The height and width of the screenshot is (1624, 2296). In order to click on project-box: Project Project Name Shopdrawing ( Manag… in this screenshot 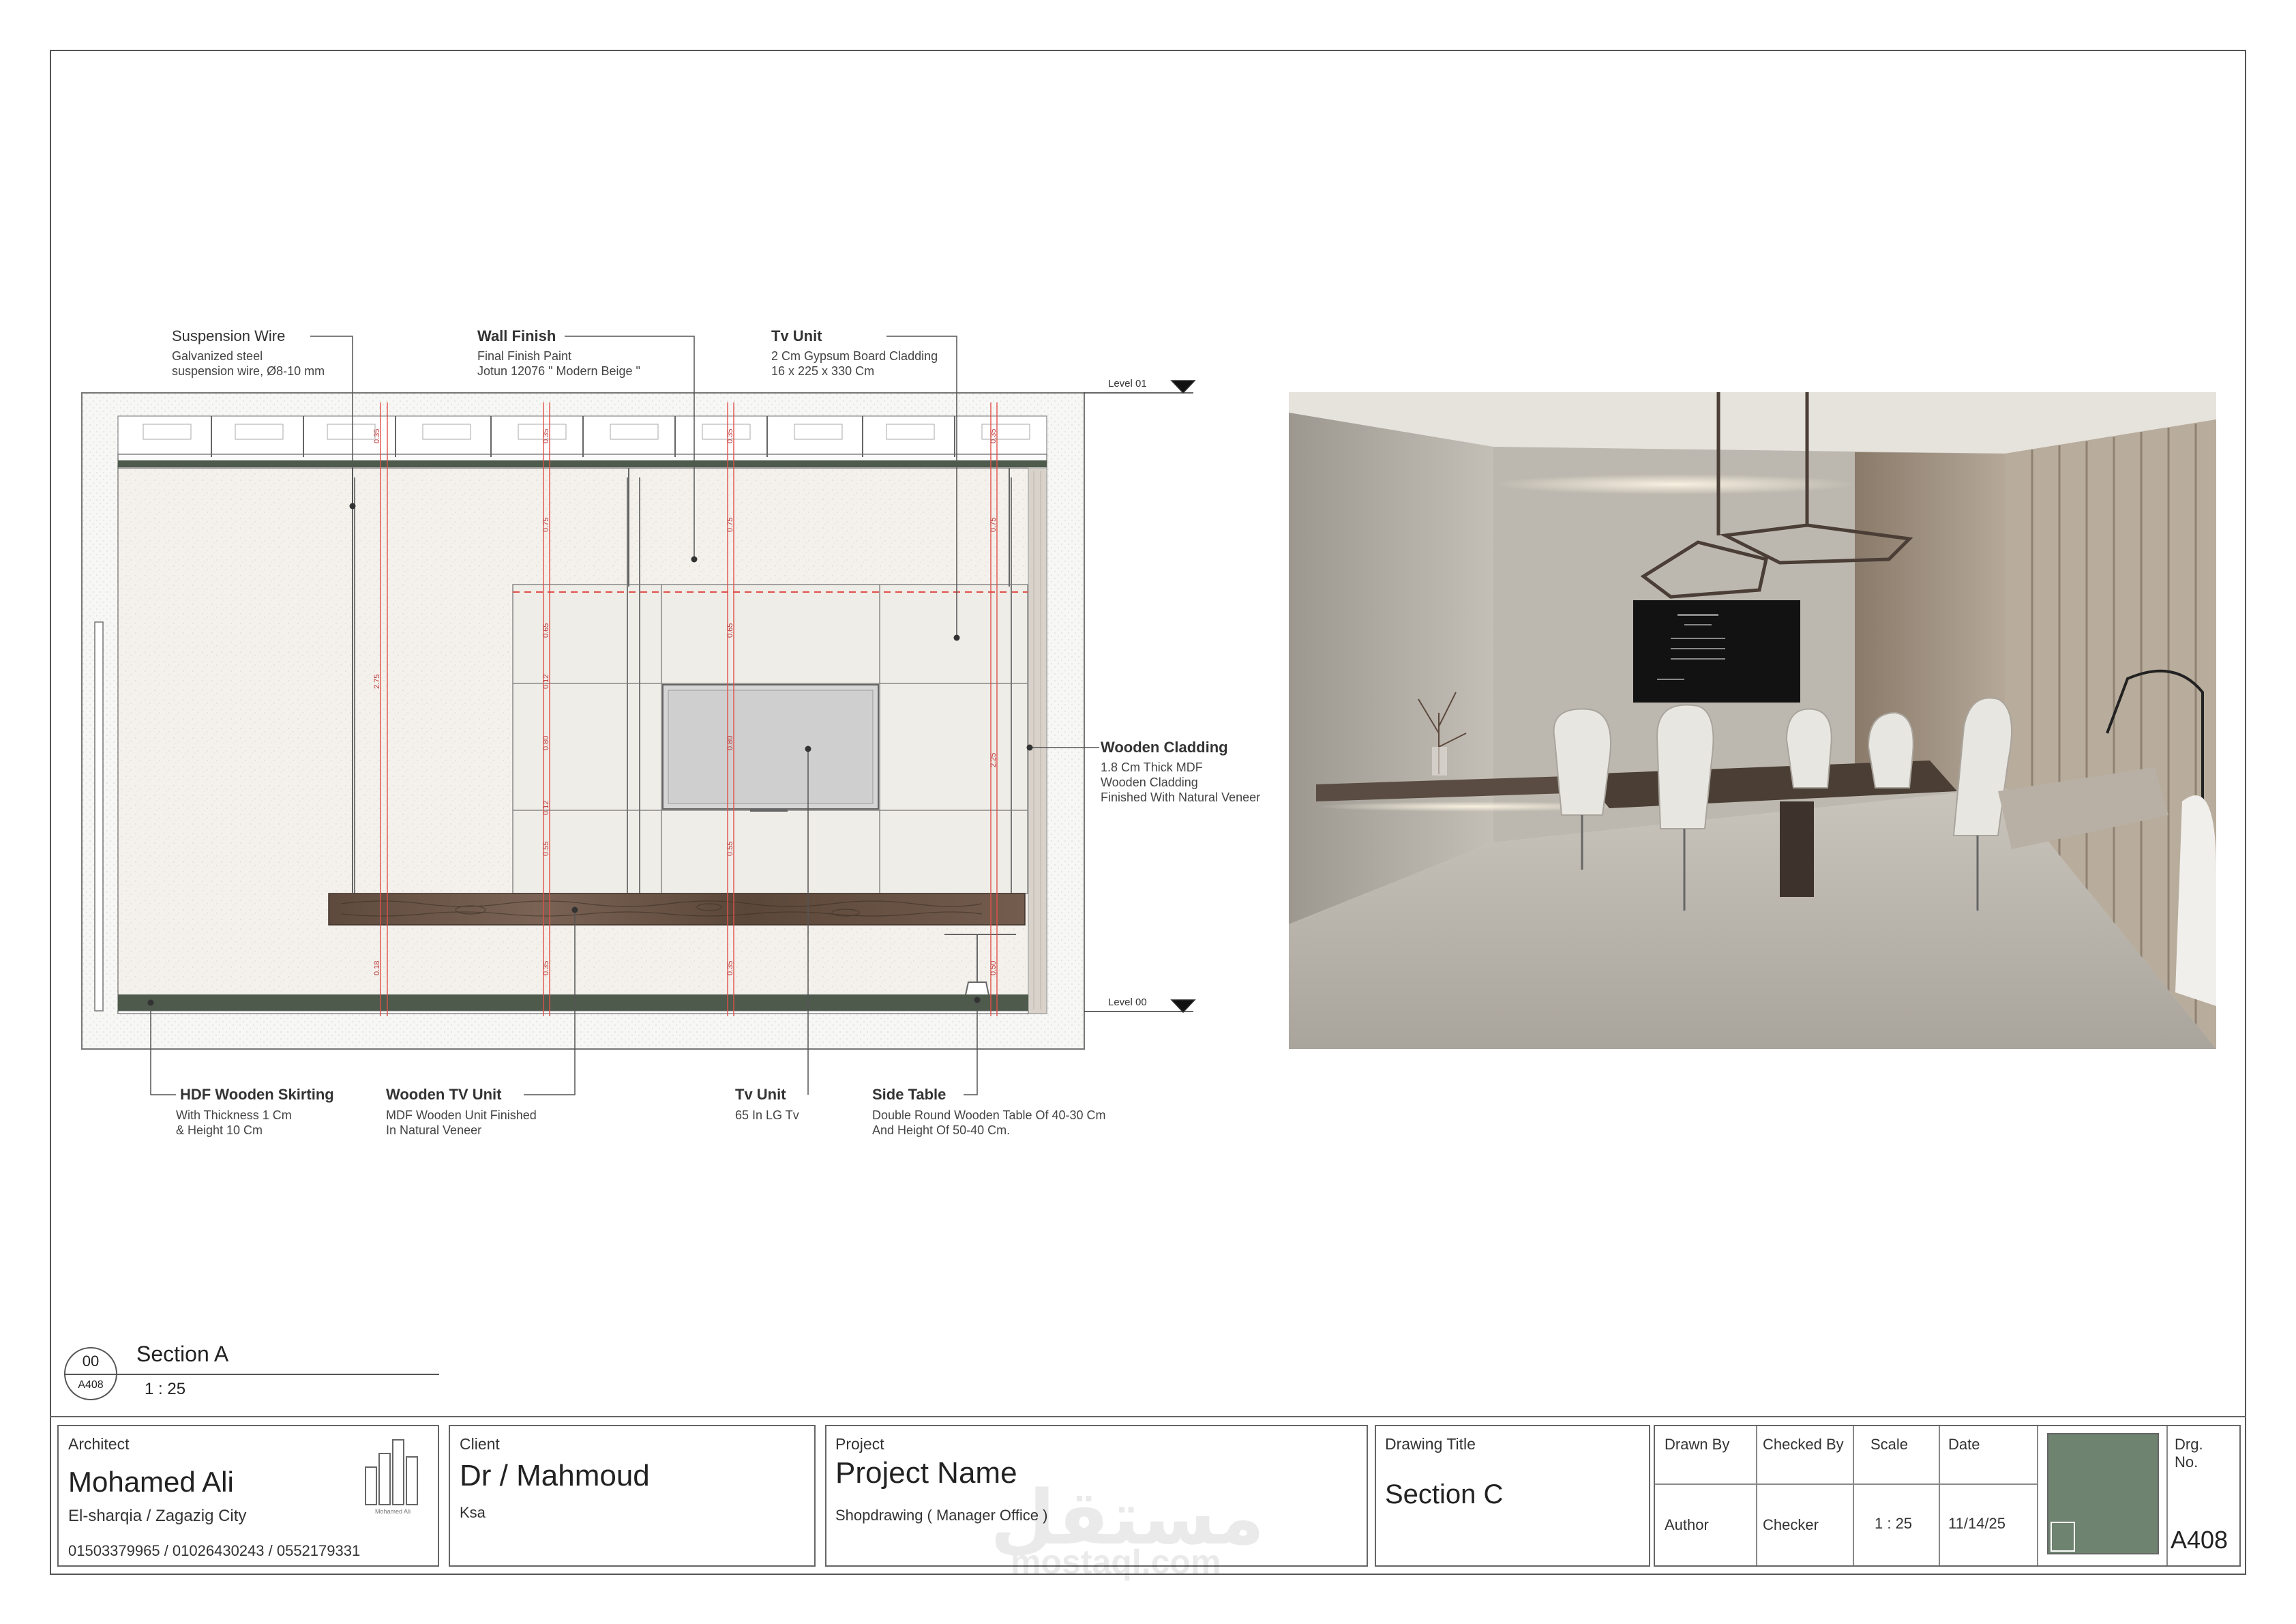, I will do `click(1097, 1503)`.